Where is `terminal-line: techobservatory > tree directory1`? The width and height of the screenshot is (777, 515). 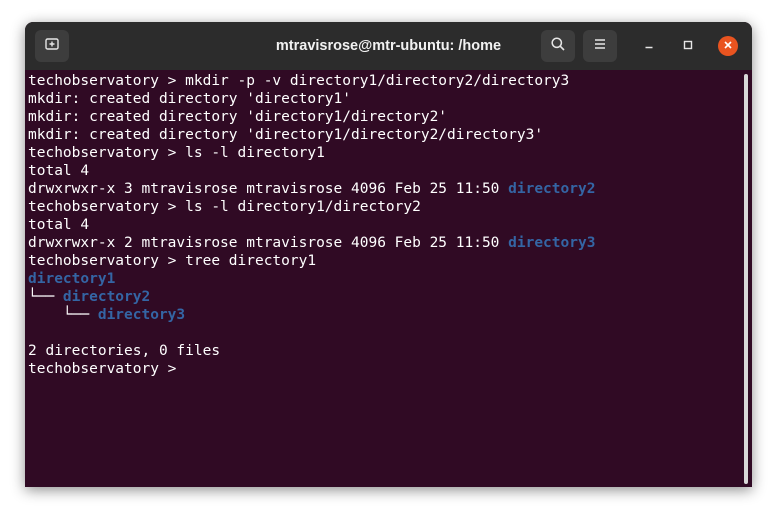 terminal-line: techobservatory > tree directory1 is located at coordinates (311, 261).